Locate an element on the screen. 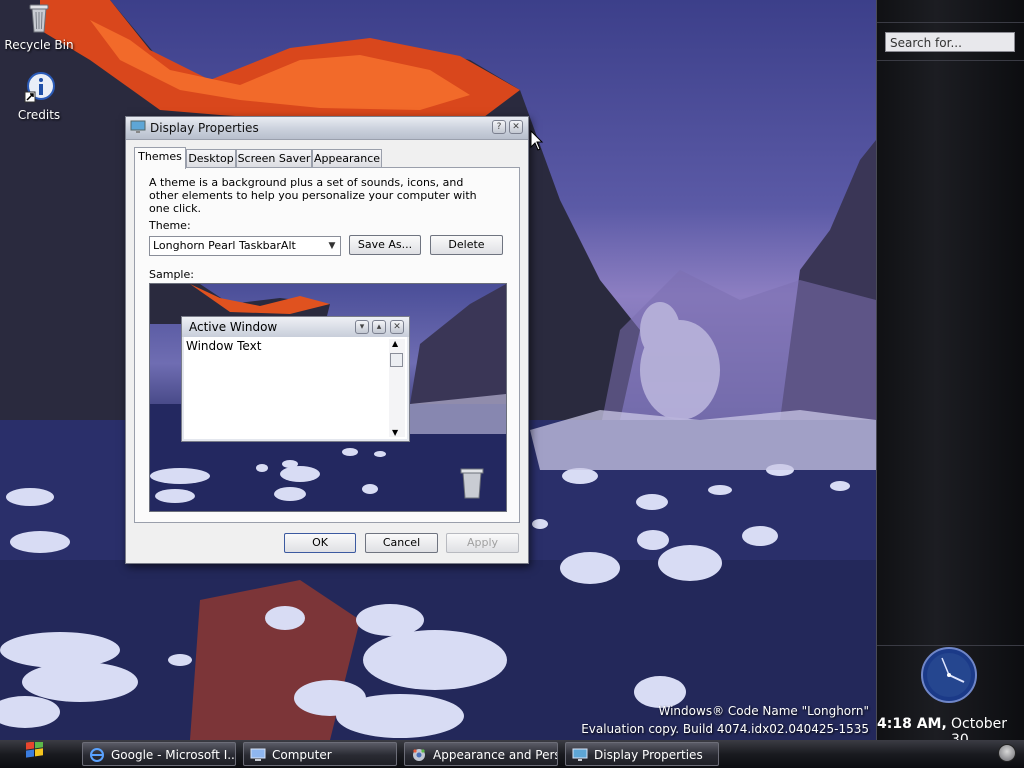 The image size is (1024, 769). close-icon: ✕ is located at coordinates (397, 327).